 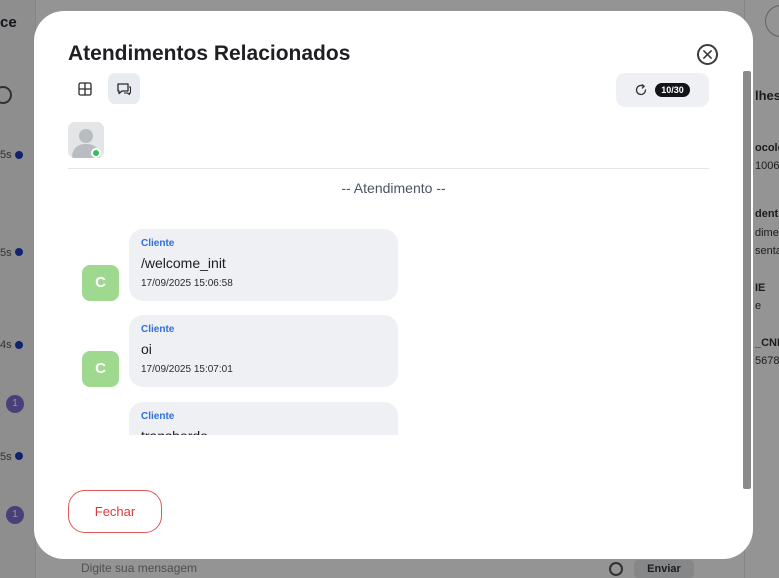 I want to click on message-item: C Cliente transbordo, so click(x=268, y=418).